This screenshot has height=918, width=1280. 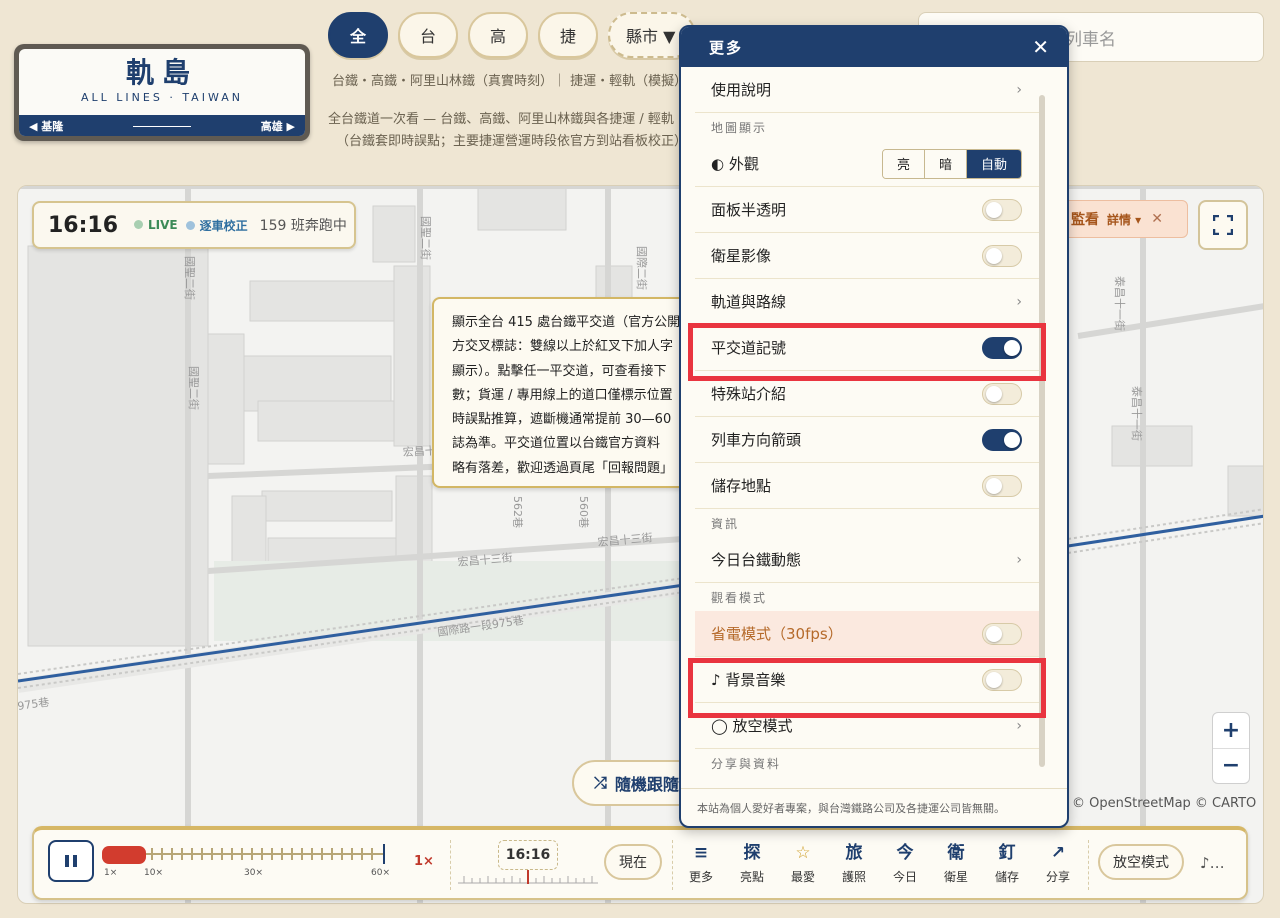 I want to click on logo-subtitle: ALL LINES · TAIWAN, so click(x=162, y=97).